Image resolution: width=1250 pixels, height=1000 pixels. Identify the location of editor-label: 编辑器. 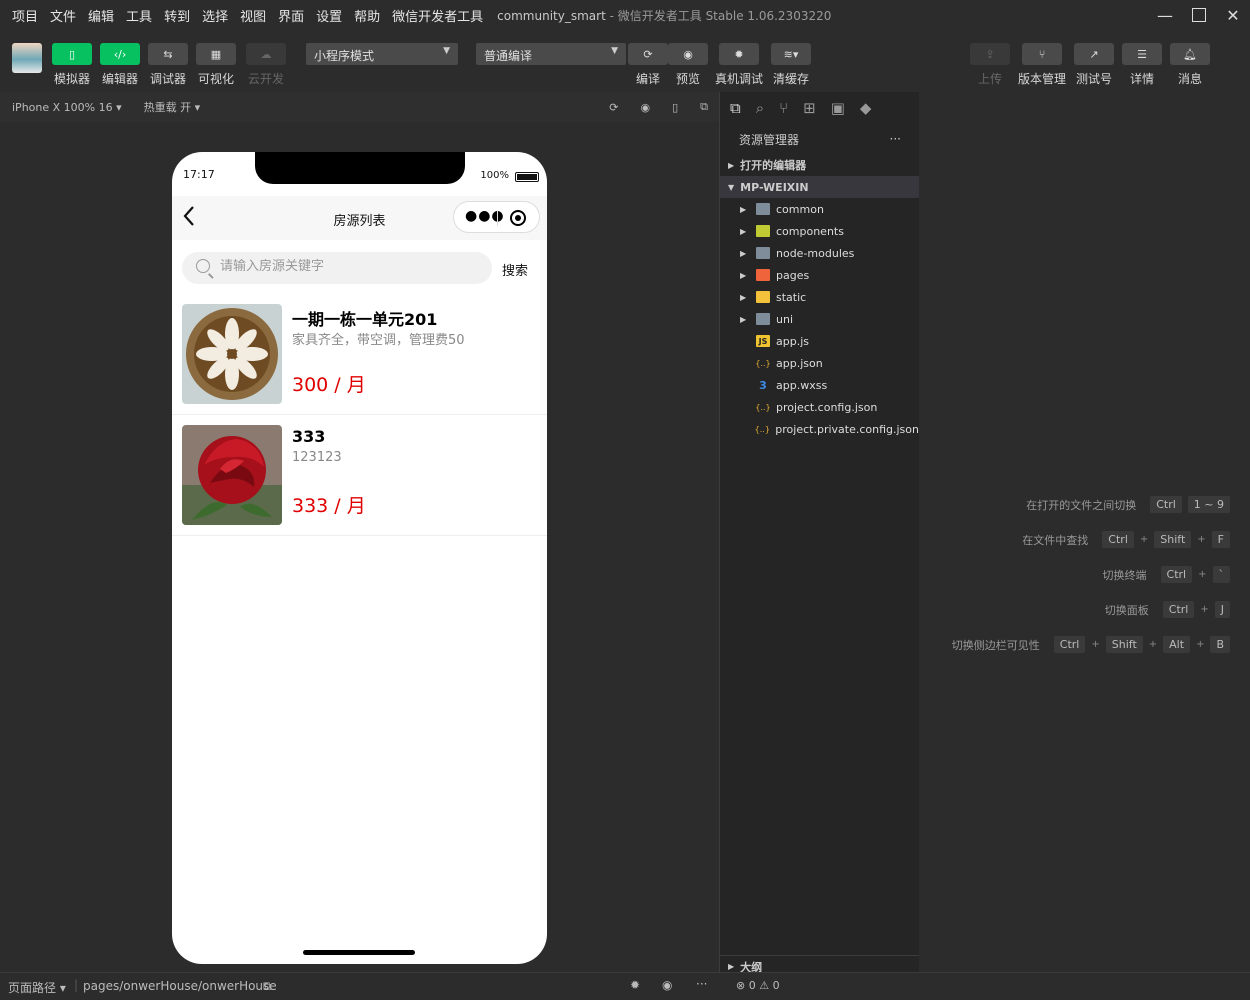
(119, 79).